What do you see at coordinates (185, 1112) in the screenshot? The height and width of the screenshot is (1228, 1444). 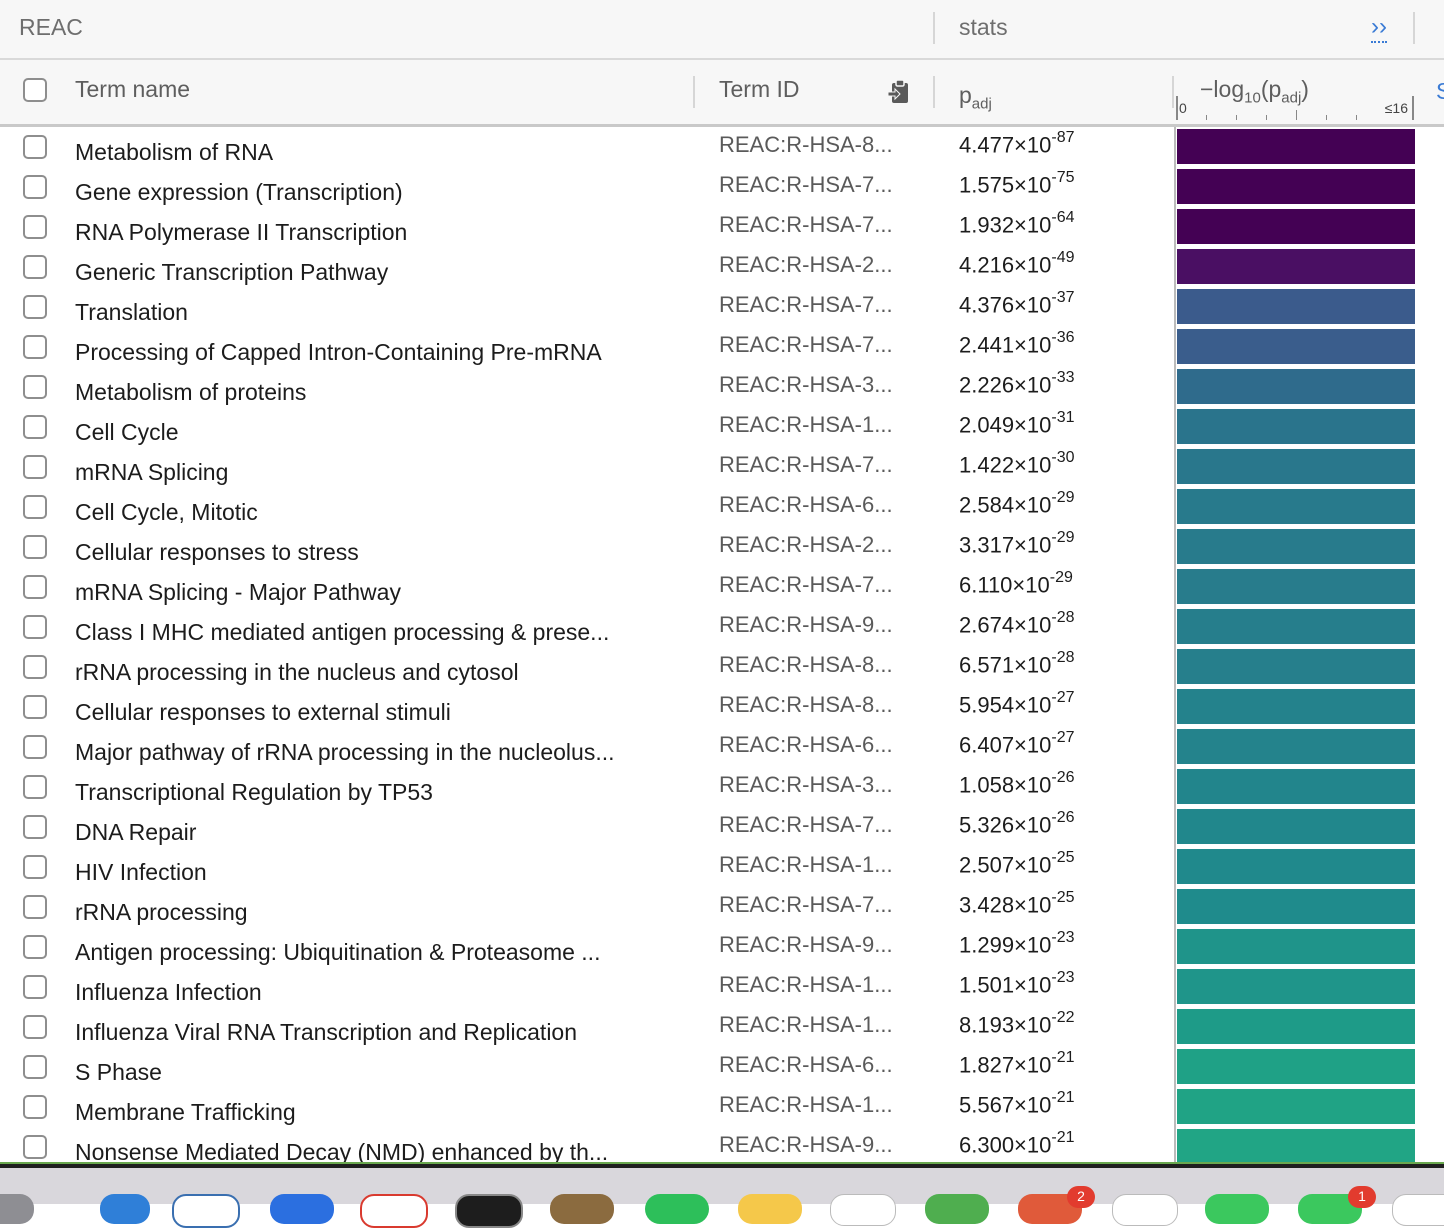 I see `term-name: Membrane Trafficking` at bounding box center [185, 1112].